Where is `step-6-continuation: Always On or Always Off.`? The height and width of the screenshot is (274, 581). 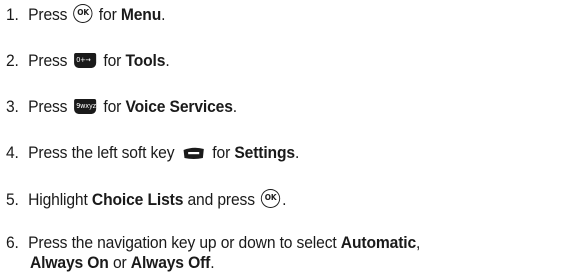 step-6-continuation: Always On or Always Off. is located at coordinates (122, 262).